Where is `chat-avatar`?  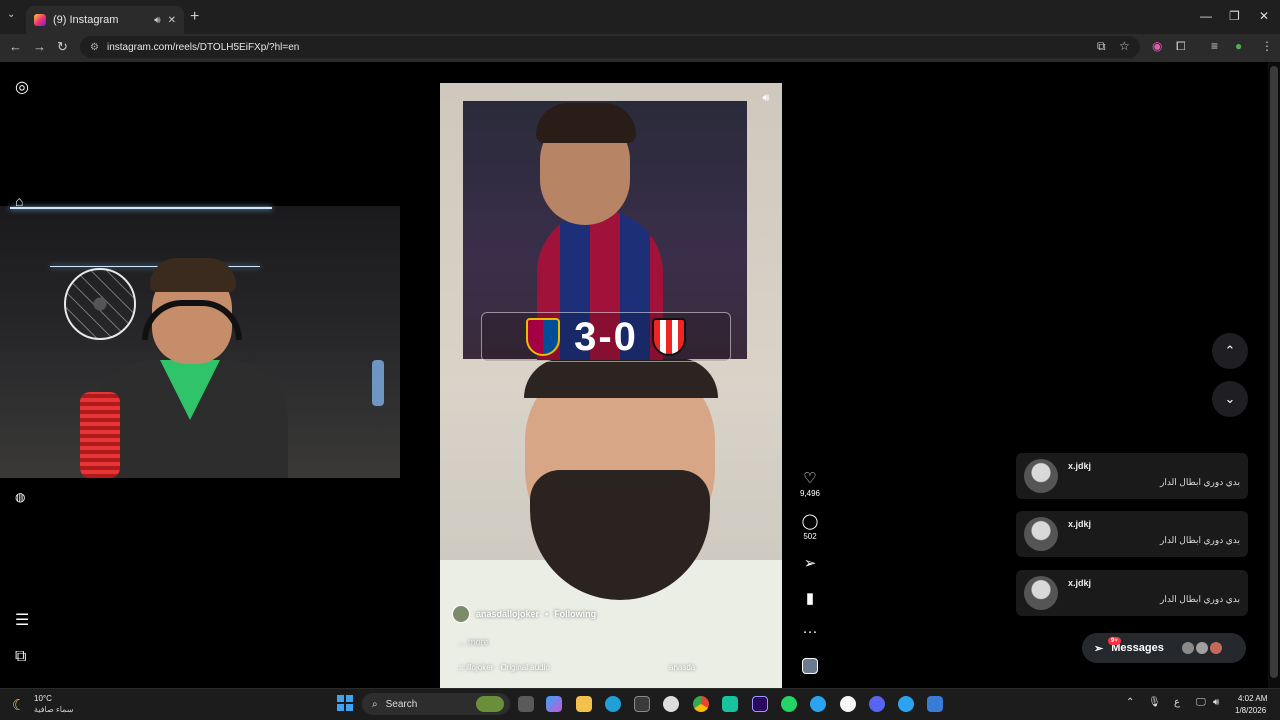
chat-avatar is located at coordinates (1041, 593).